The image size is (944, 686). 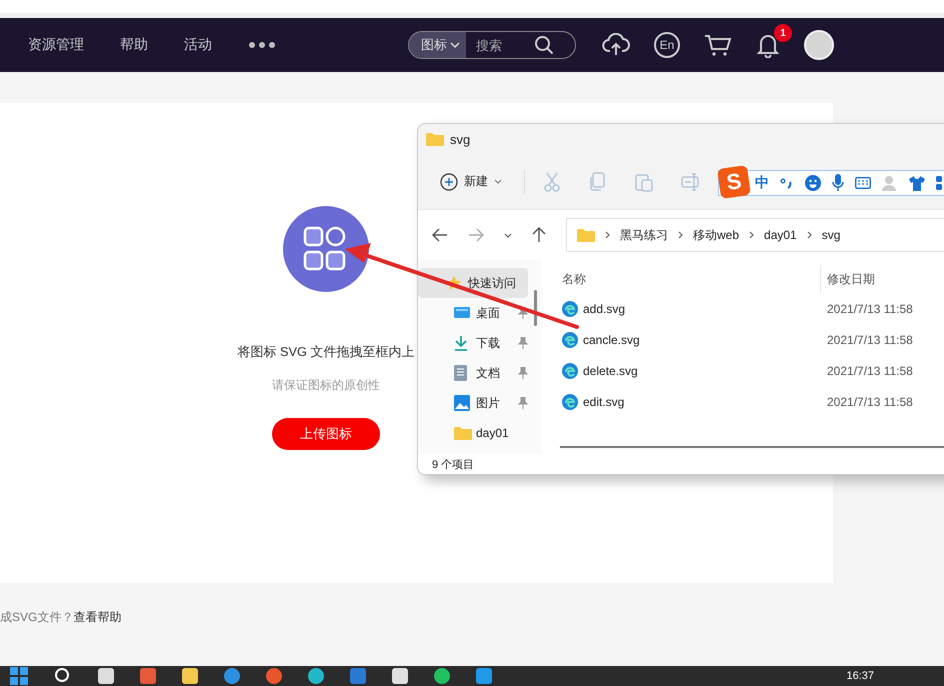 What do you see at coordinates (449, 181) in the screenshot?
I see `plus-icon` at bounding box center [449, 181].